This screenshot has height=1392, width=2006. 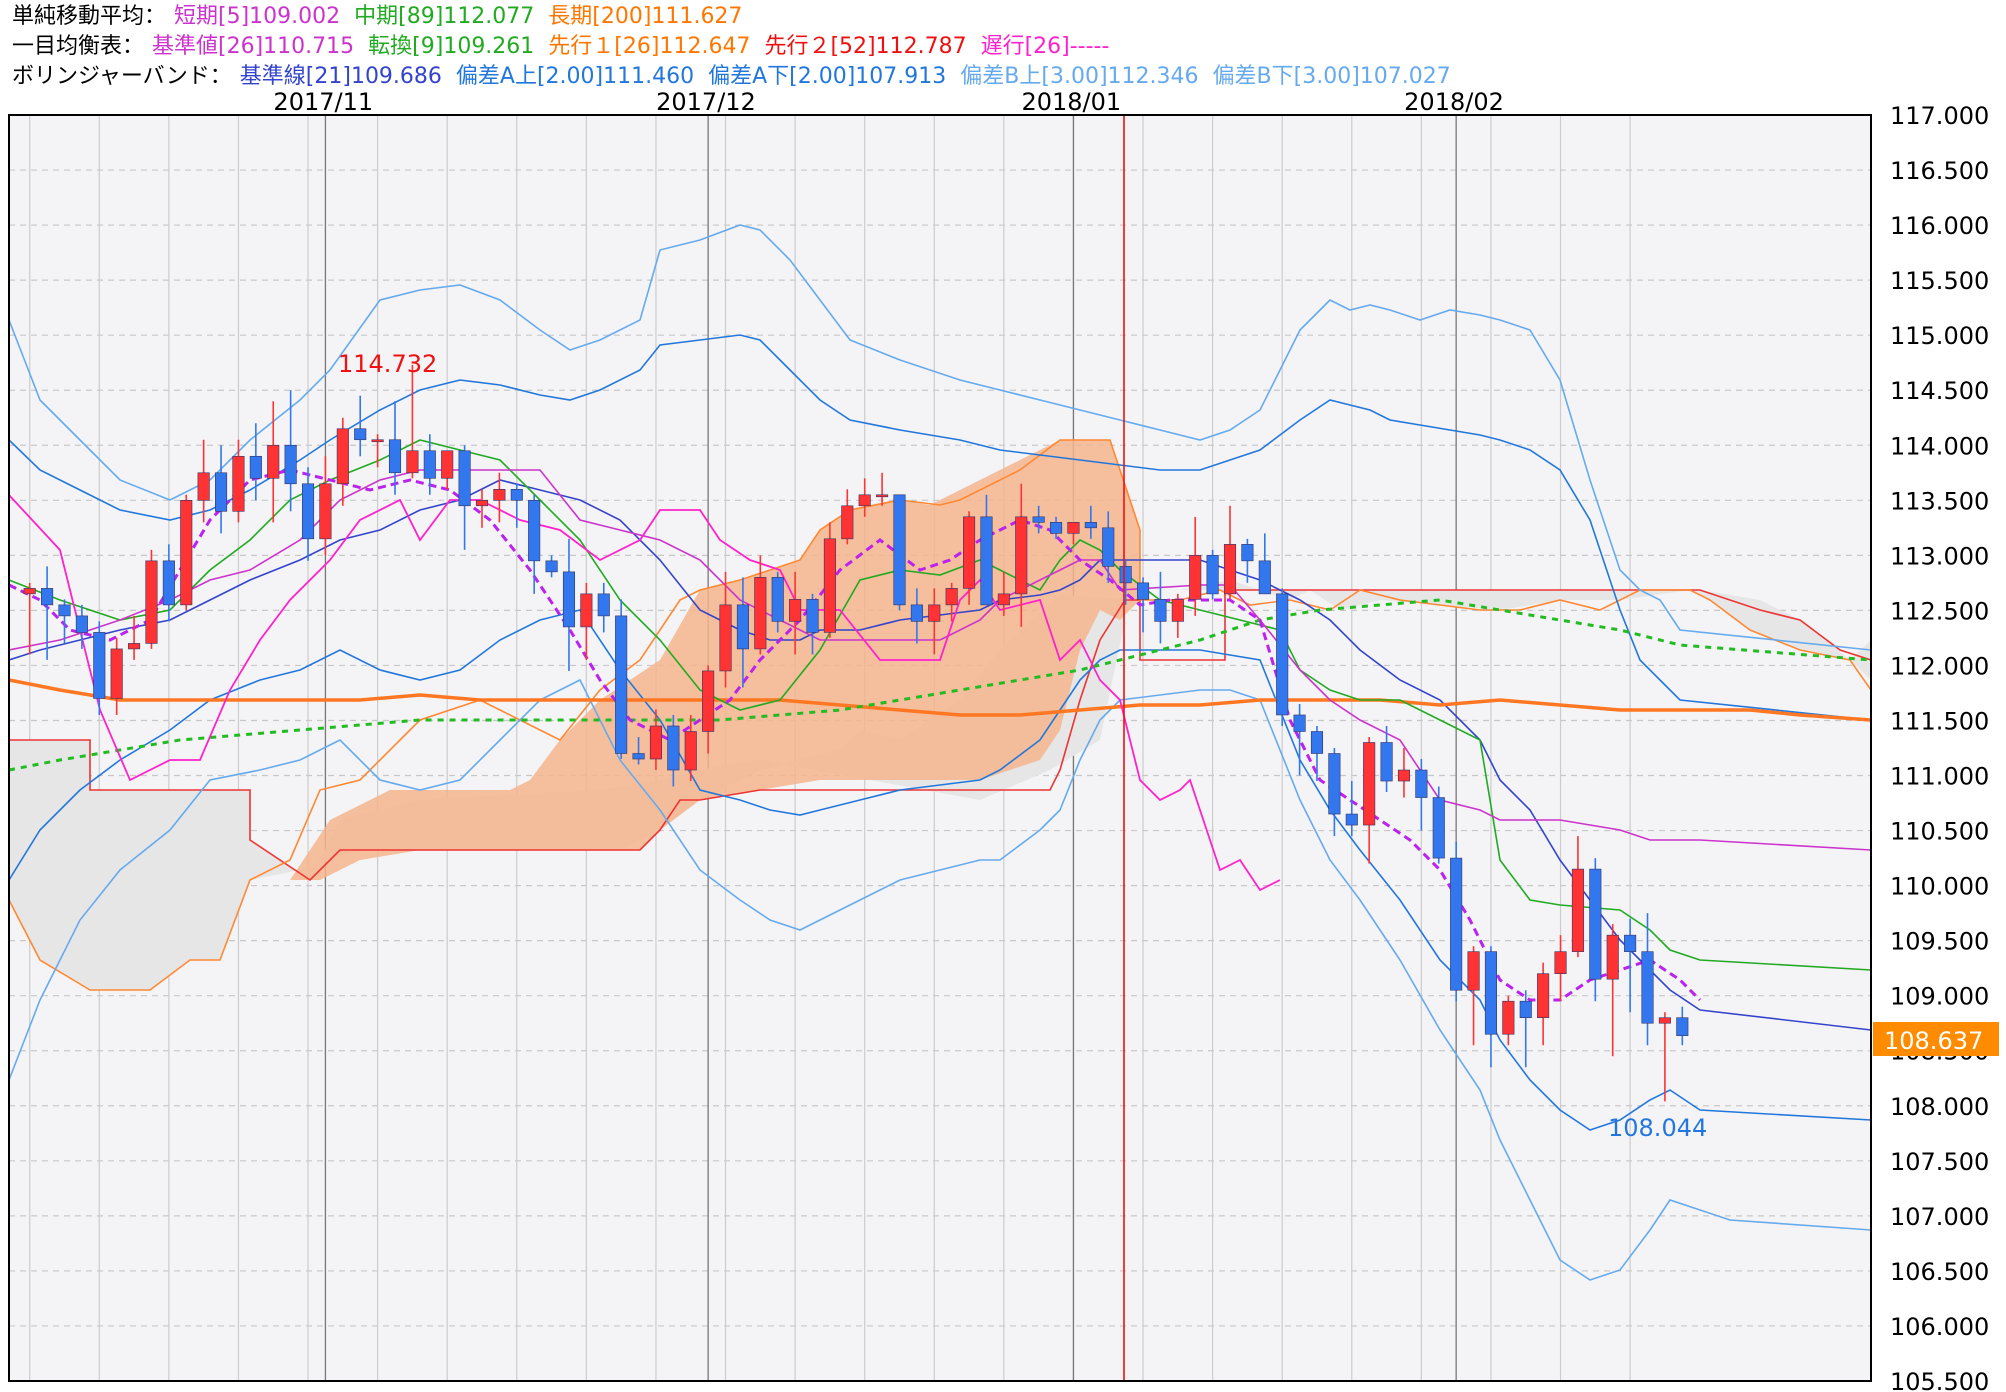 I want to click on y-tick-label: 107.000, so click(x=1939, y=1217).